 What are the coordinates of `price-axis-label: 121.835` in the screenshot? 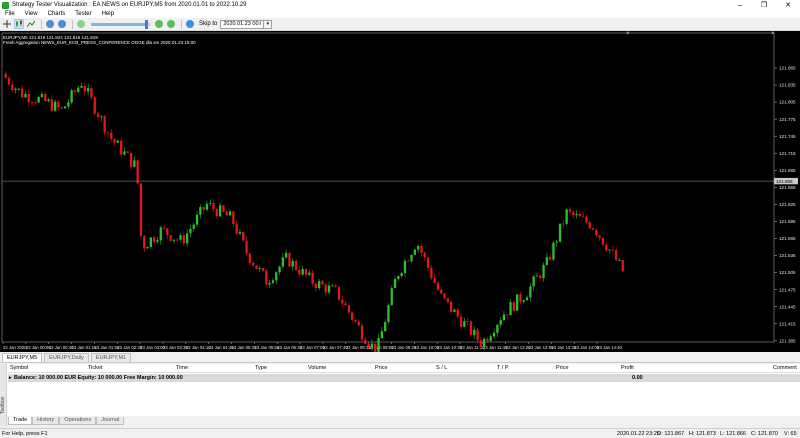 It's located at (787, 85).